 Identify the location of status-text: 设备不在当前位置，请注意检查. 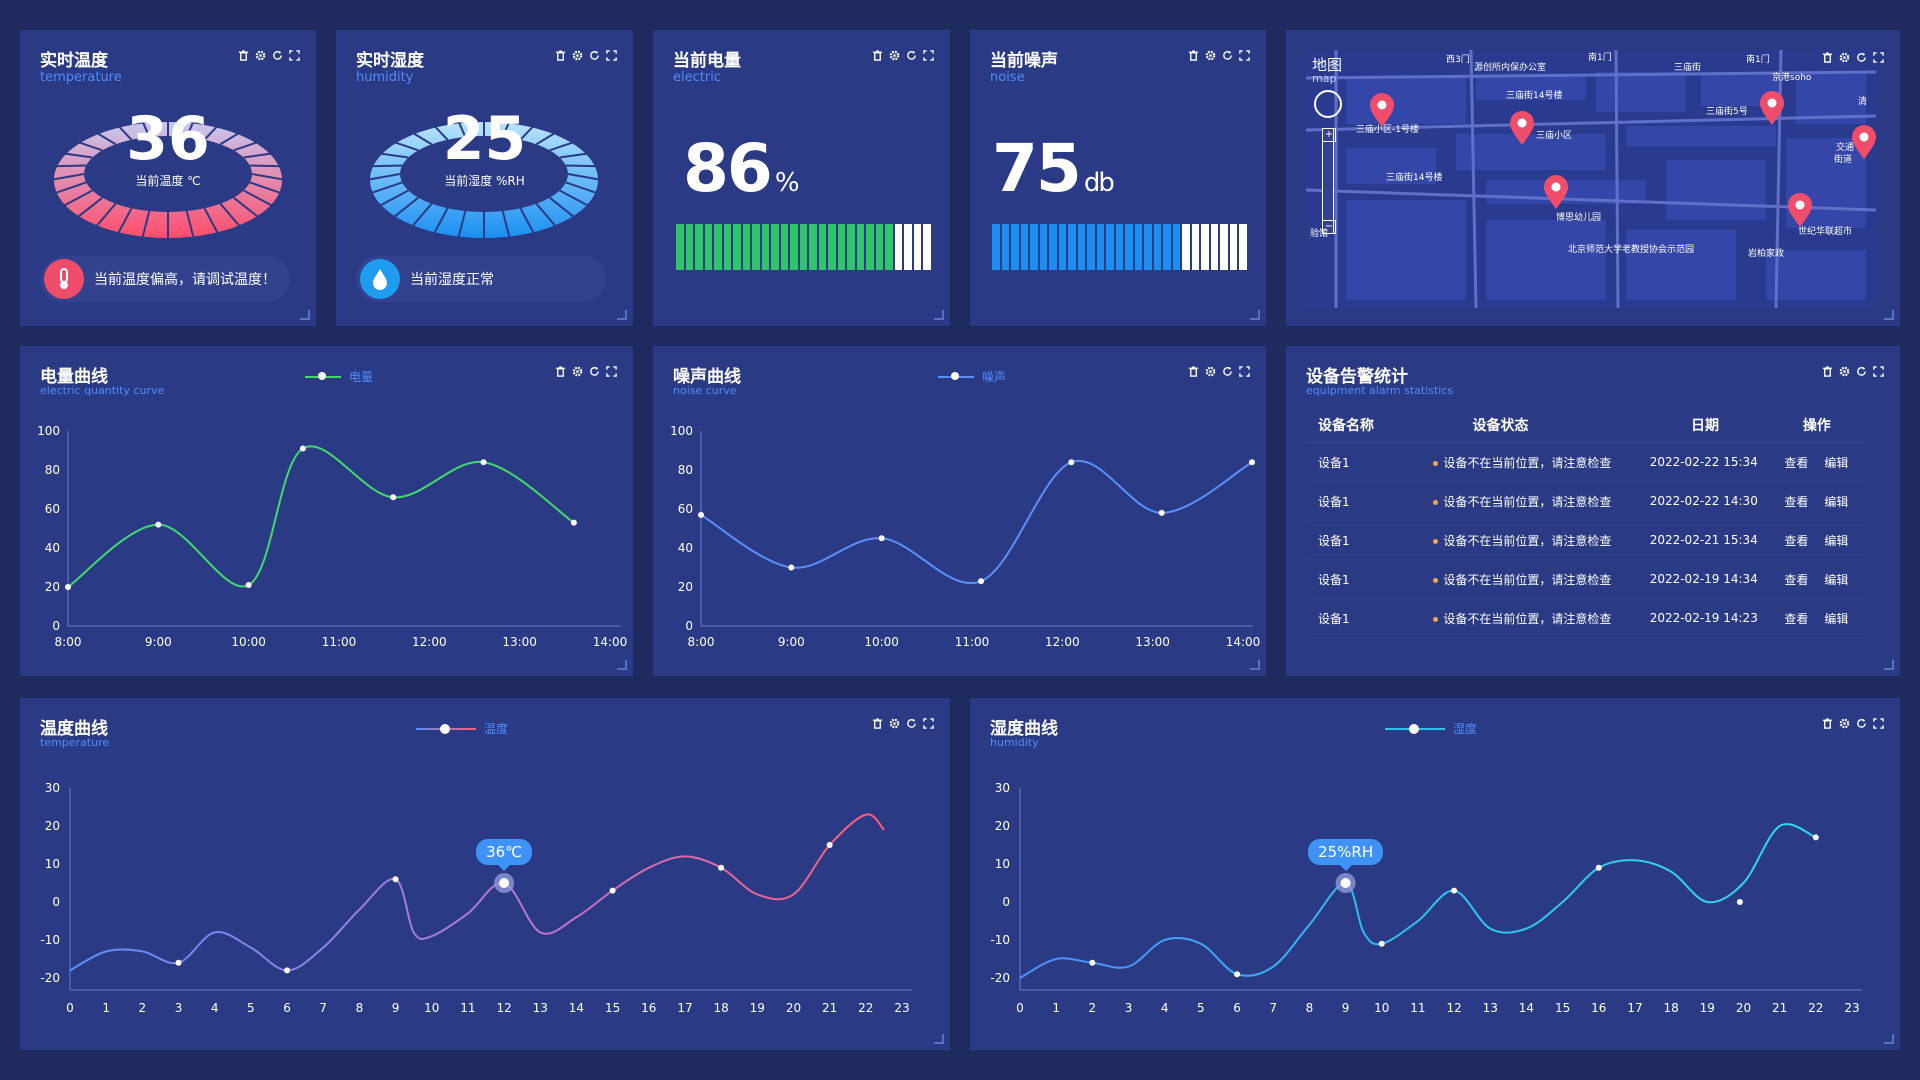
(1527, 579).